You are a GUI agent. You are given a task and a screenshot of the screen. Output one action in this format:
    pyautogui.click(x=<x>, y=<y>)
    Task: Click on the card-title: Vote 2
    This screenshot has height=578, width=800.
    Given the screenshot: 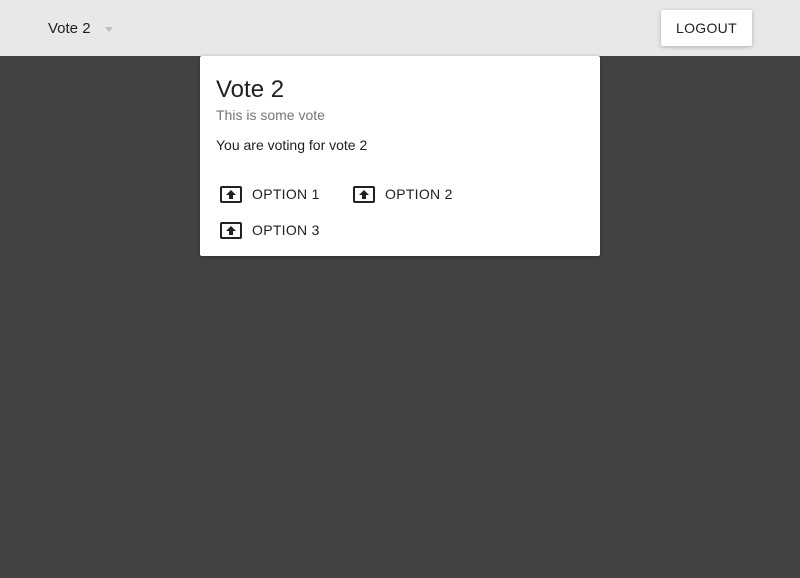 What is the action you would take?
    pyautogui.click(x=250, y=89)
    